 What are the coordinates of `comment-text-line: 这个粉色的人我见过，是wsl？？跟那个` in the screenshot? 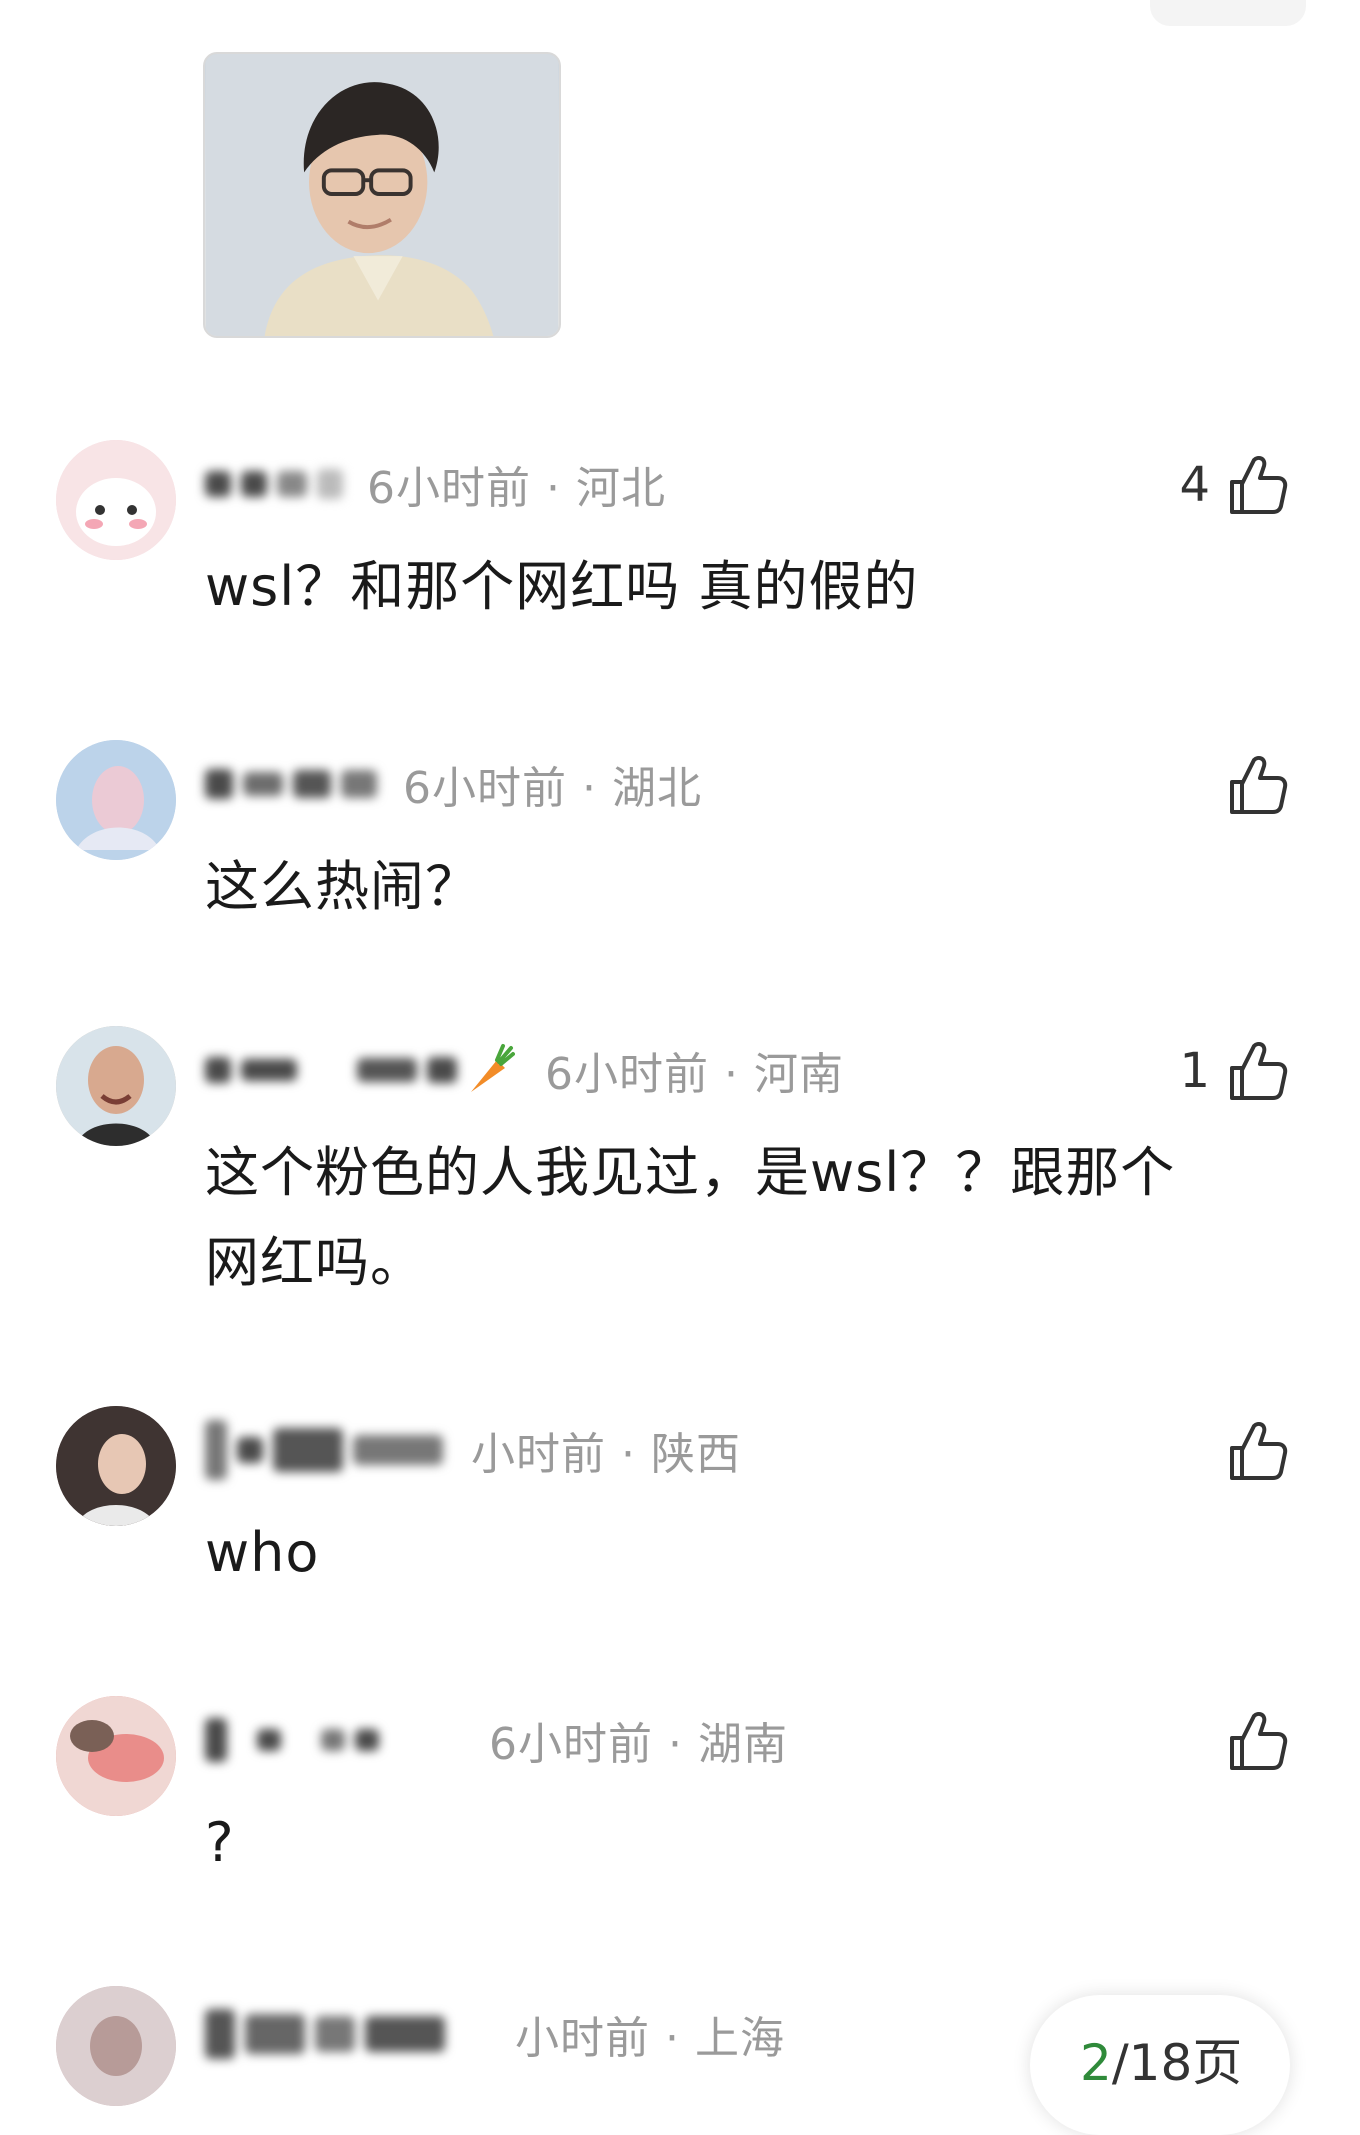 It's located at (690, 1172).